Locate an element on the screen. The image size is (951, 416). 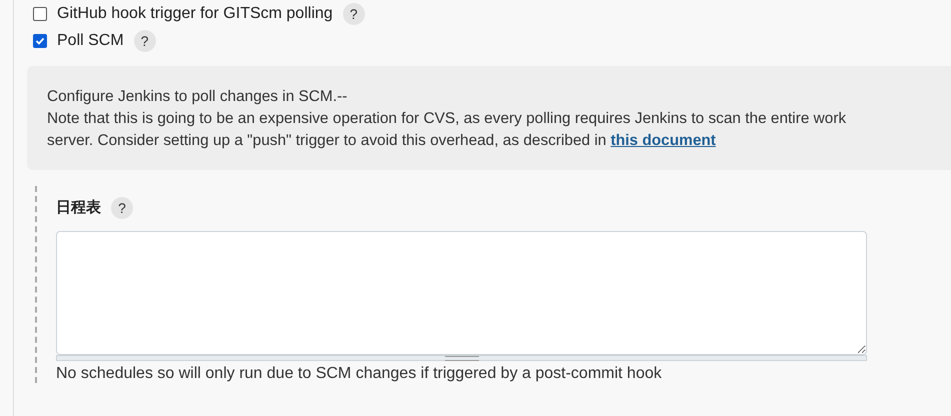
help-text: Configure Jenkins to poll changes in SCM.-- is located at coordinates (197, 97).